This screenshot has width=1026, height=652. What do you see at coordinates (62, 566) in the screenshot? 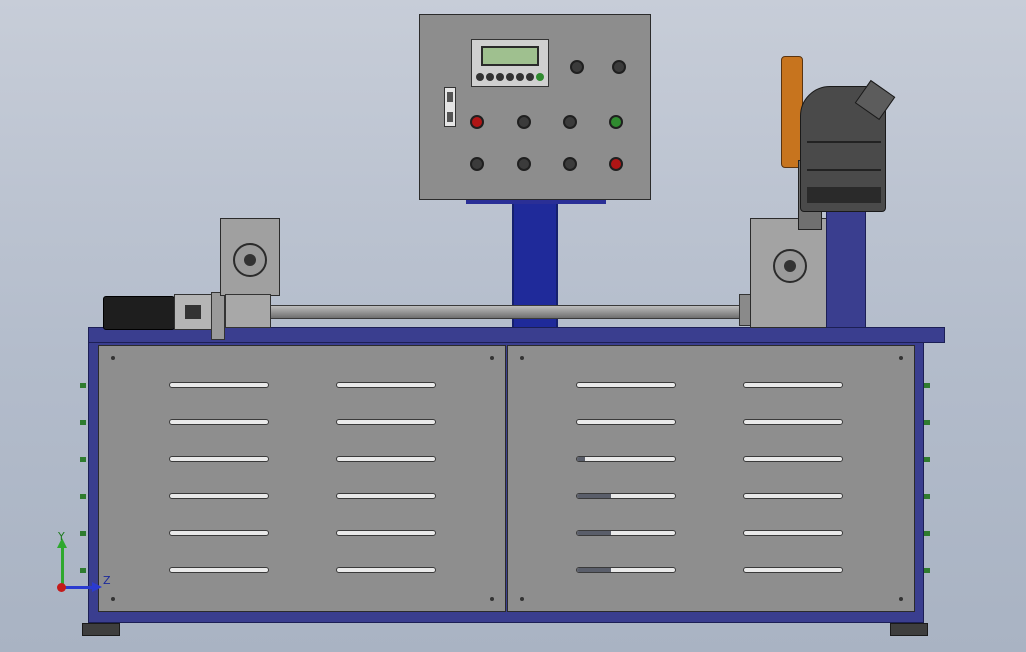
I see `y-axis-arrow` at bounding box center [62, 566].